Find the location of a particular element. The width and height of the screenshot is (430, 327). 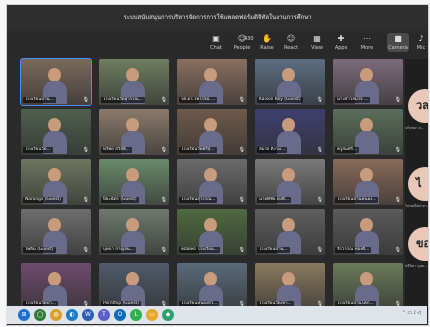

camera-icon: ■ is located at coordinates (398, 38).